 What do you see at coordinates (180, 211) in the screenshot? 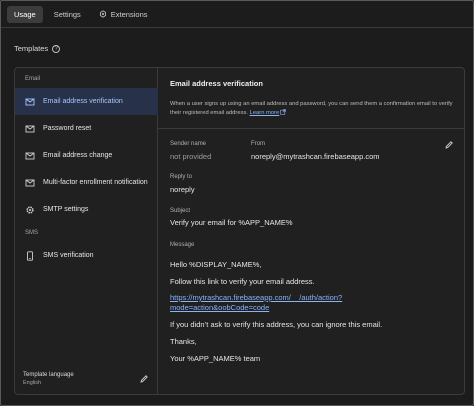
I see `subject-label: Subject` at bounding box center [180, 211].